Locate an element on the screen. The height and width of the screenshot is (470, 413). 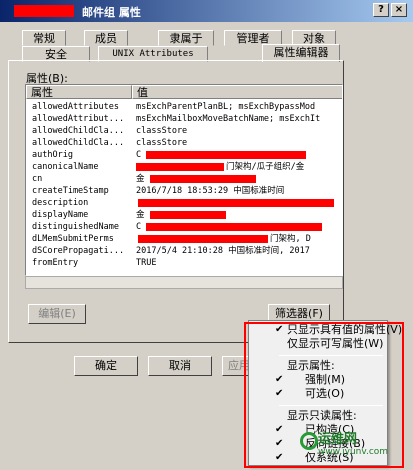
list-header: 属性 值 is located at coordinates (184, 92).